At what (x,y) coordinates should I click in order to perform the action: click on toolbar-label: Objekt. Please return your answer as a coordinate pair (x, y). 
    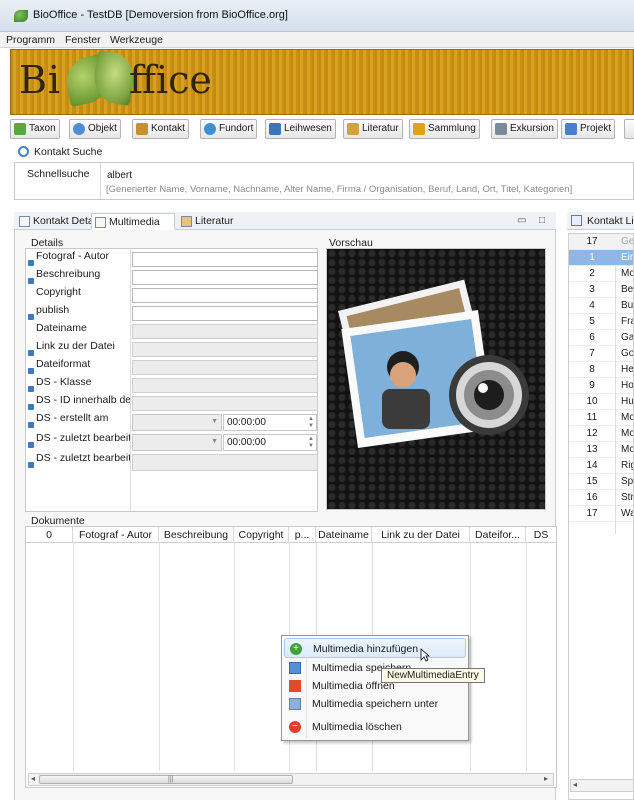
    Looking at the image, I should click on (102, 128).